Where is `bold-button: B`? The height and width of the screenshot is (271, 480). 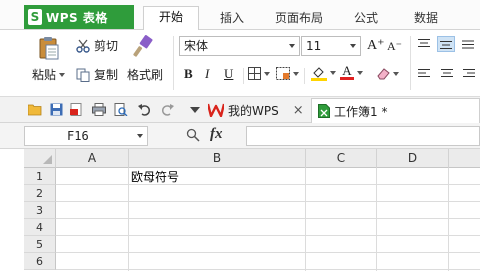 bold-button: B is located at coordinates (188, 74).